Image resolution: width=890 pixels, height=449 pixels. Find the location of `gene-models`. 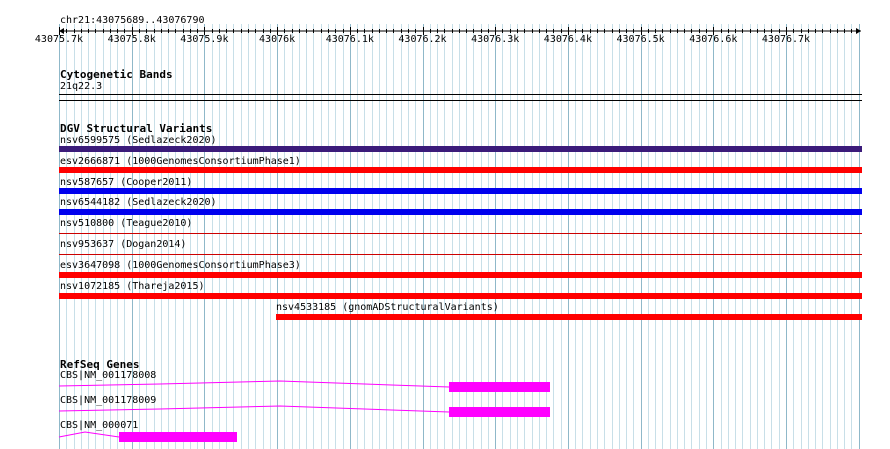

gene-models is located at coordinates (304, 411).